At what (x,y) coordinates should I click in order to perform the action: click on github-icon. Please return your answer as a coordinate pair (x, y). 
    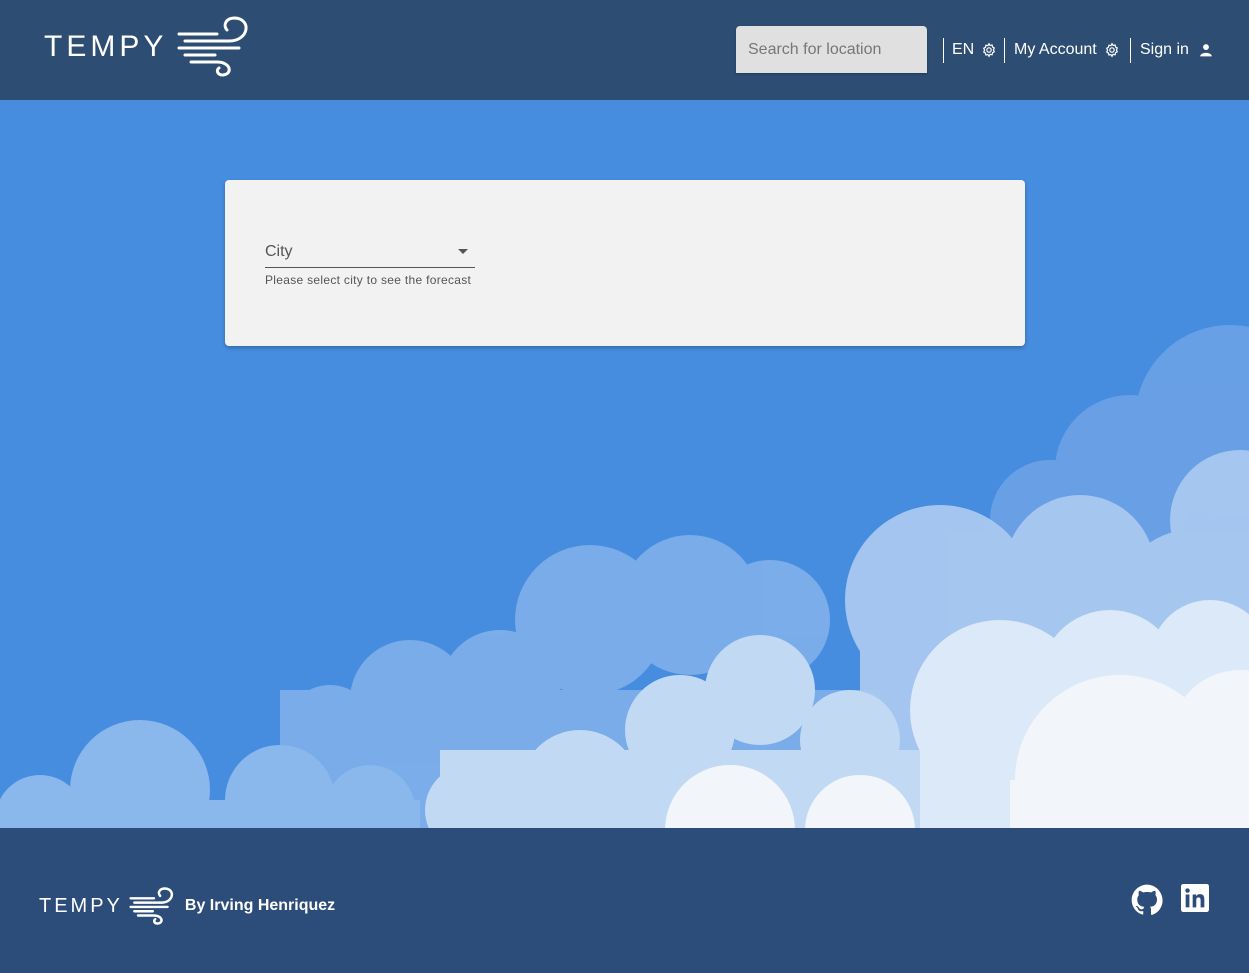
    Looking at the image, I should click on (1147, 900).